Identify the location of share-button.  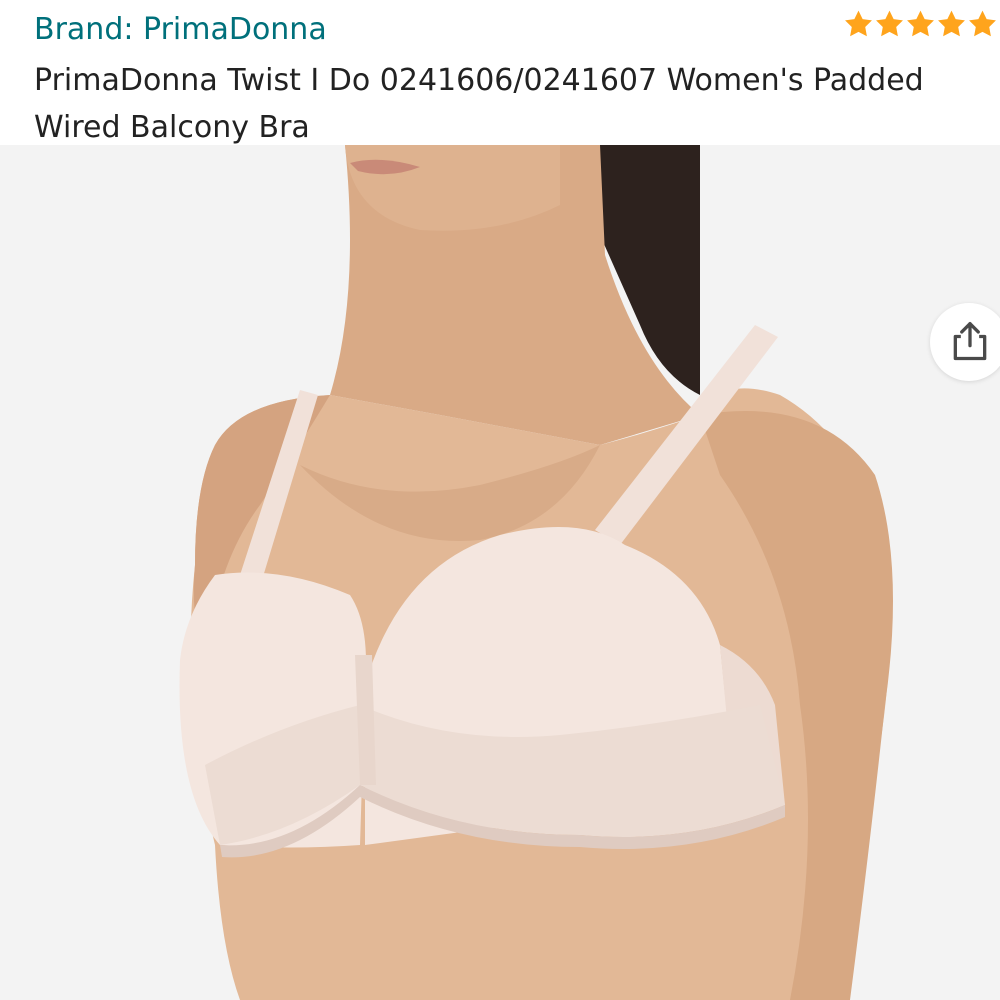
(965, 342).